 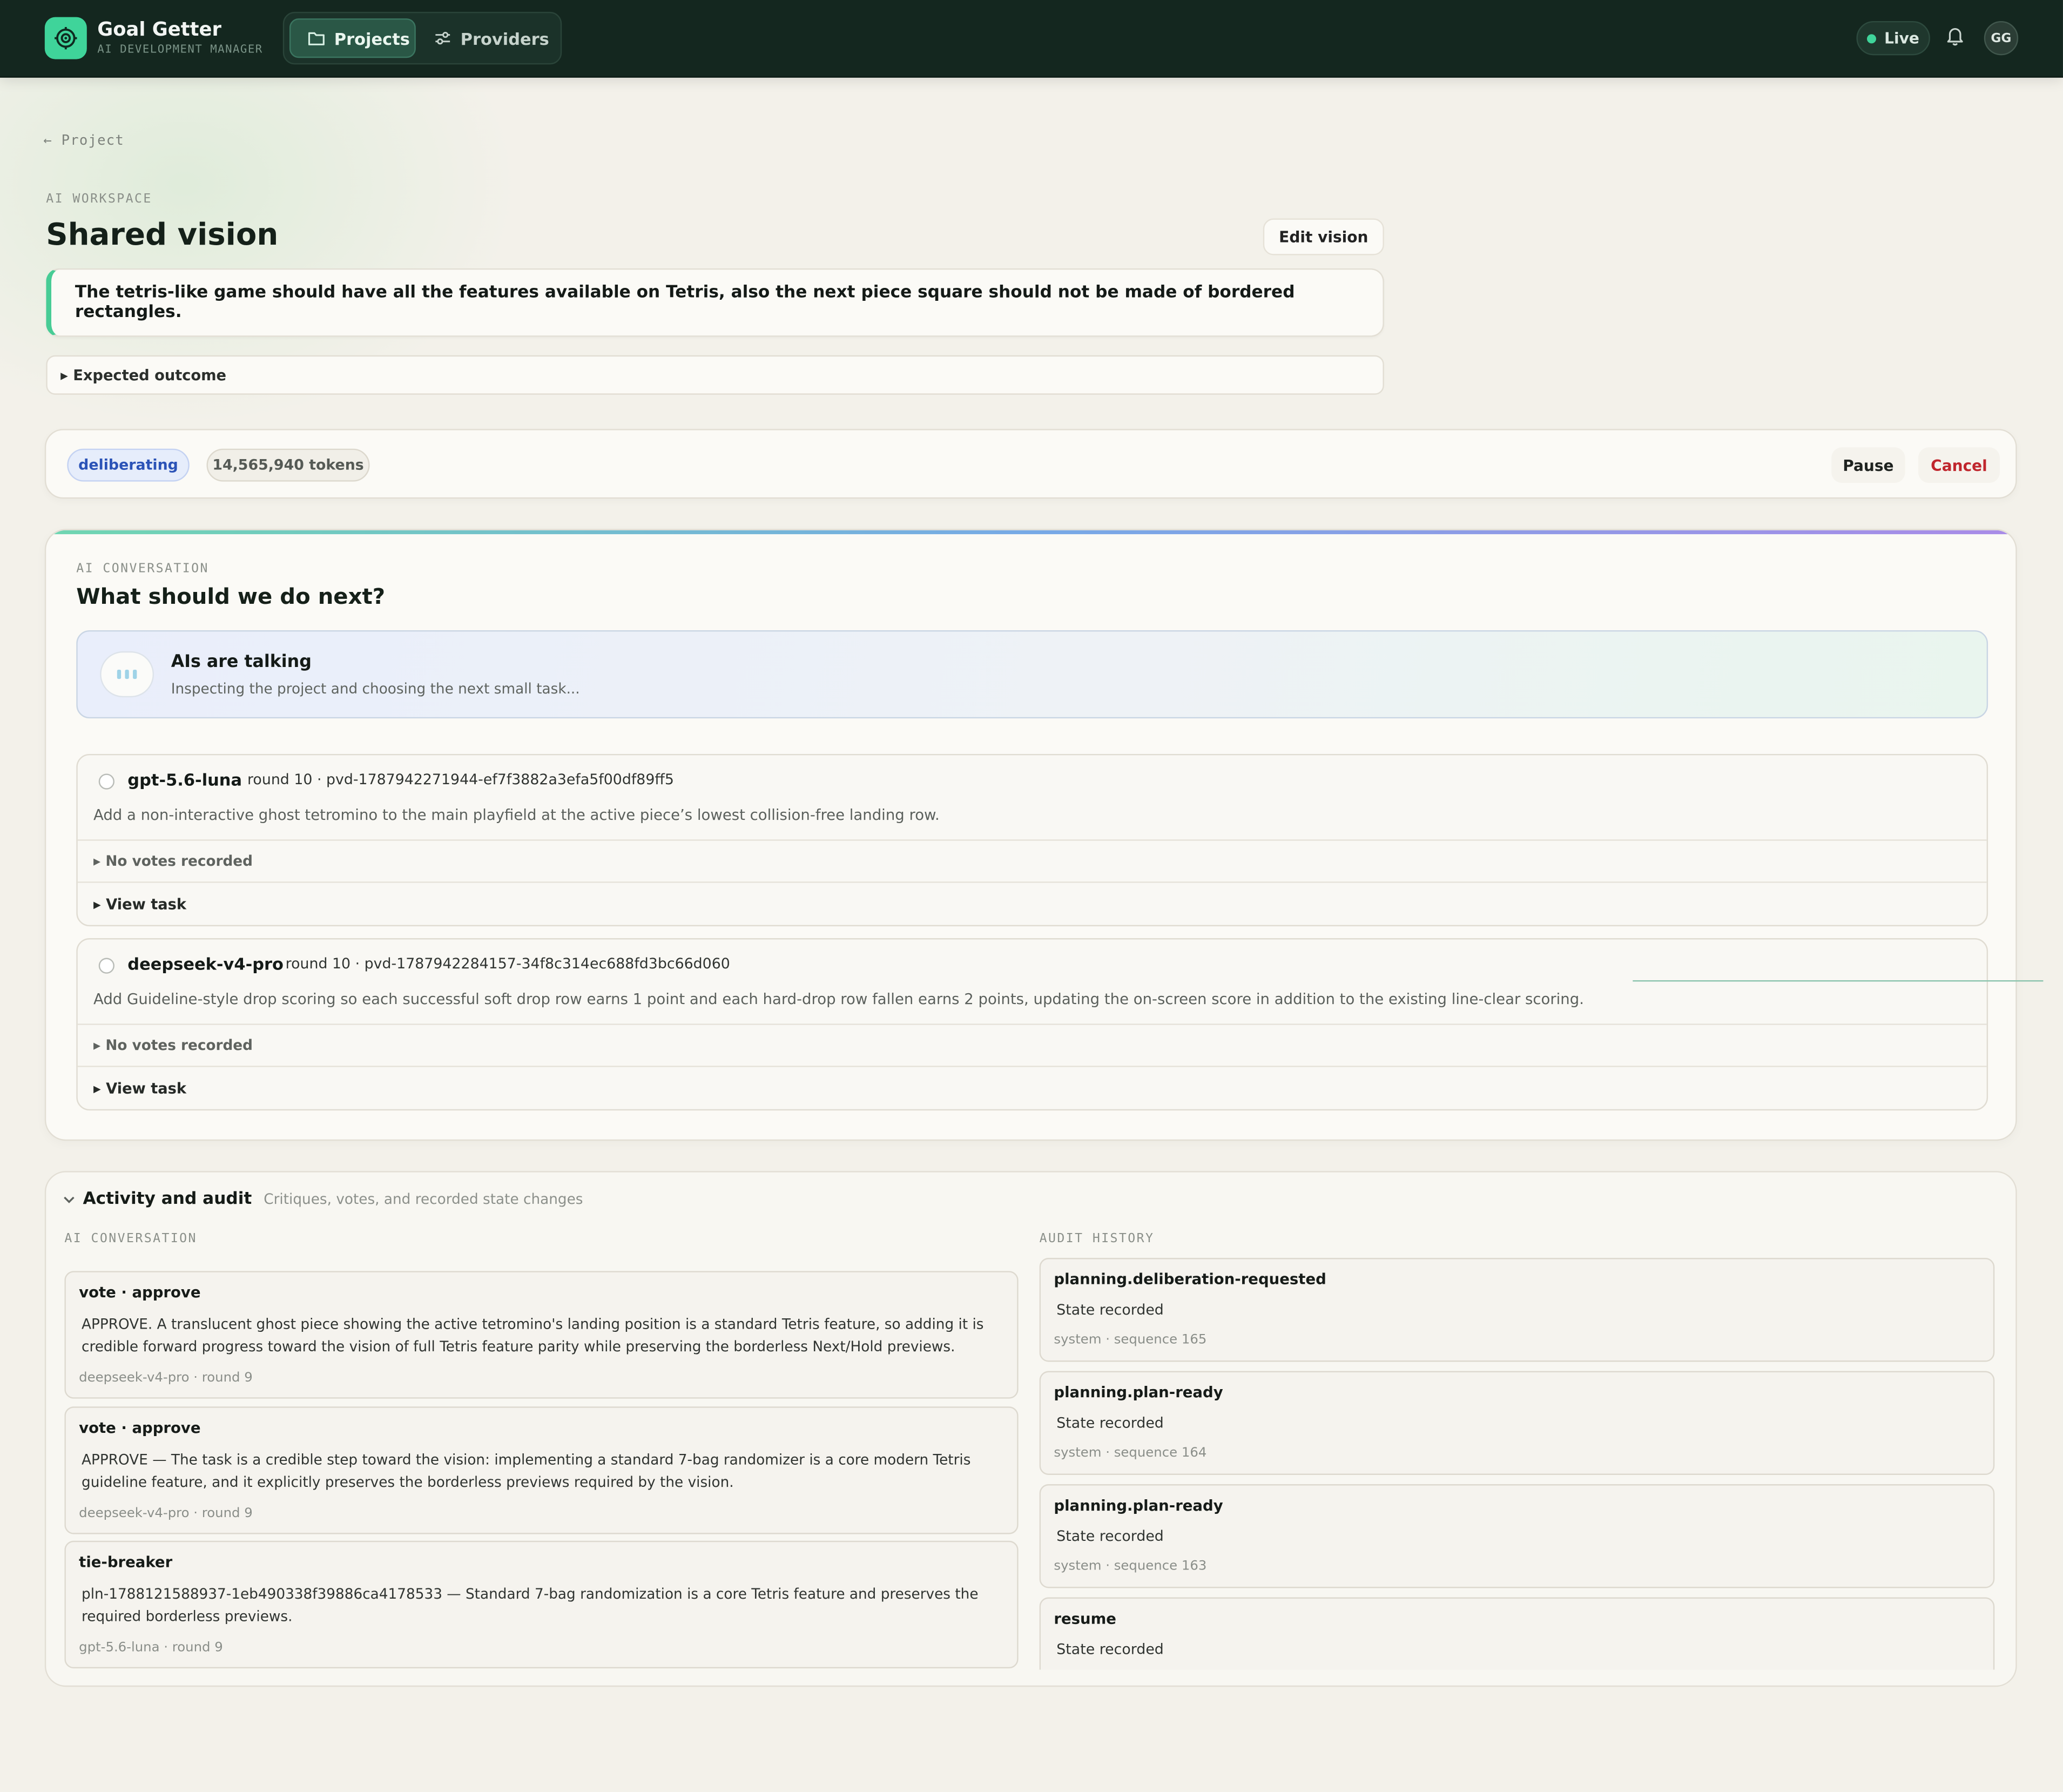 What do you see at coordinates (316, 38) in the screenshot?
I see `folder-icon` at bounding box center [316, 38].